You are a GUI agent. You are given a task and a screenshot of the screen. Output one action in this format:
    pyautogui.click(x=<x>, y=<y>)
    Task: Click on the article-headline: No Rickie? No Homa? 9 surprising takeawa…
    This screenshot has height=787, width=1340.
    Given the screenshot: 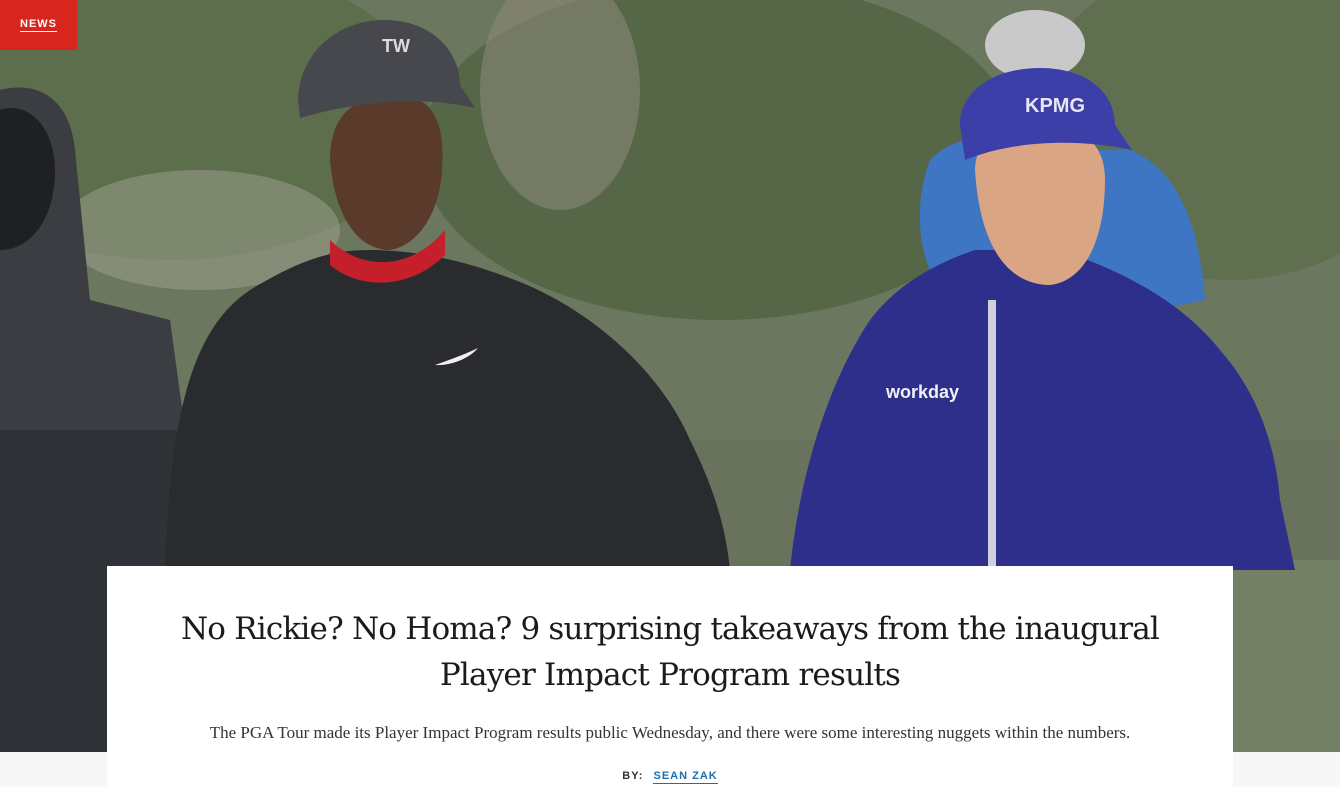 What is the action you would take?
    pyautogui.click(x=670, y=652)
    